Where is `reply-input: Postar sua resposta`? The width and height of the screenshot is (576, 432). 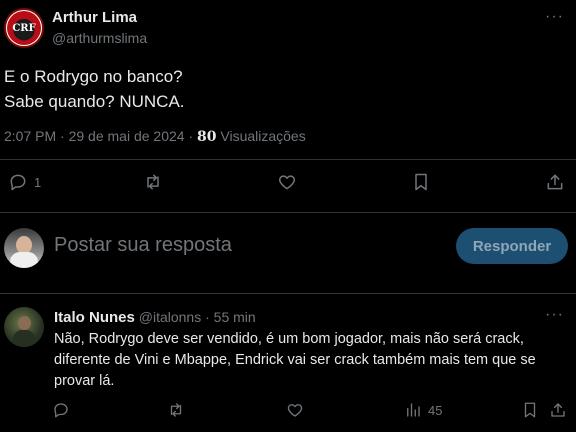
reply-input: Postar sua resposta is located at coordinates (143, 245).